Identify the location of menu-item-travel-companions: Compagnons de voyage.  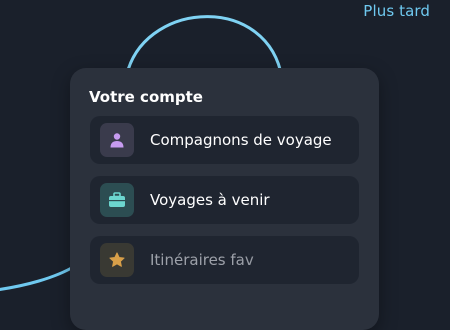
(224, 140).